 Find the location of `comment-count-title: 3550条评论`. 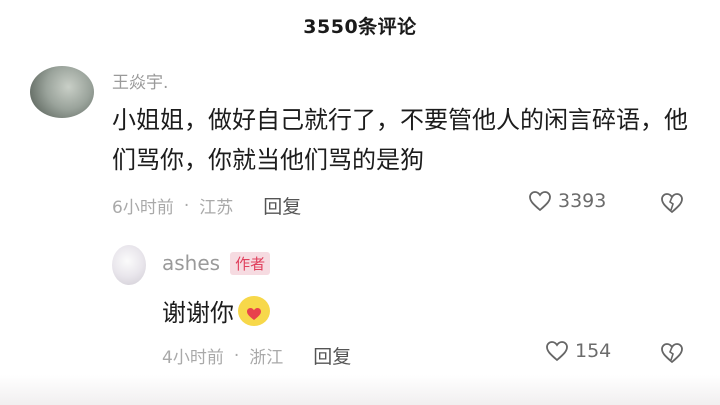

comment-count-title: 3550条评论 is located at coordinates (360, 26).